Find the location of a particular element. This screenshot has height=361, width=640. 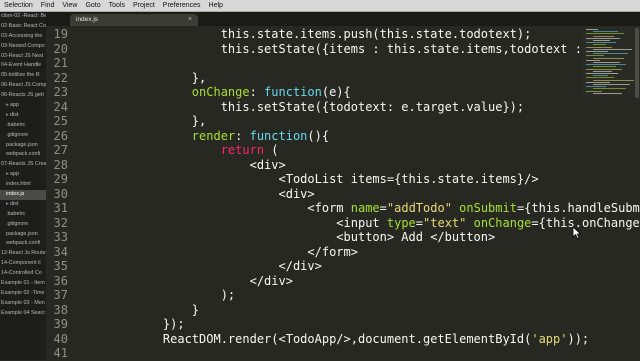

menu-selection: Selection is located at coordinates (18, 5).